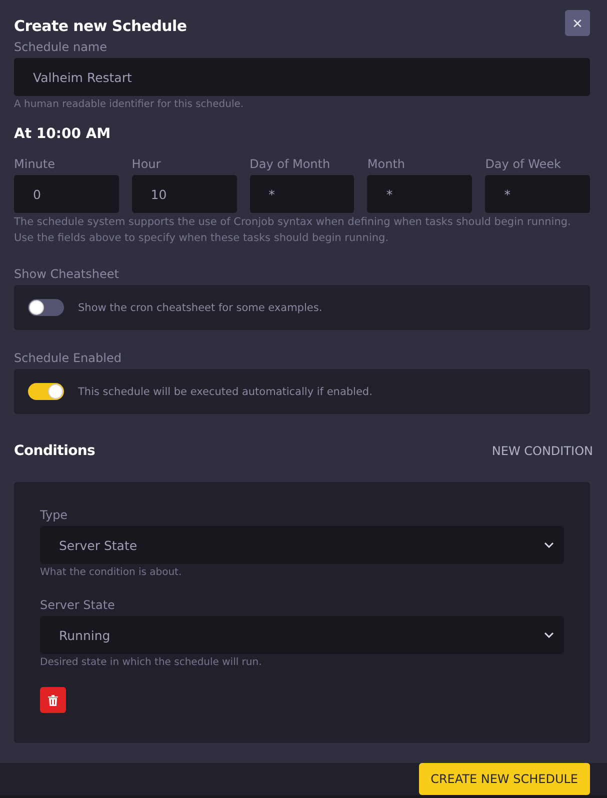 The height and width of the screenshot is (798, 607). Describe the element at coordinates (61, 47) in the screenshot. I see `field-label: Schedule name` at that location.